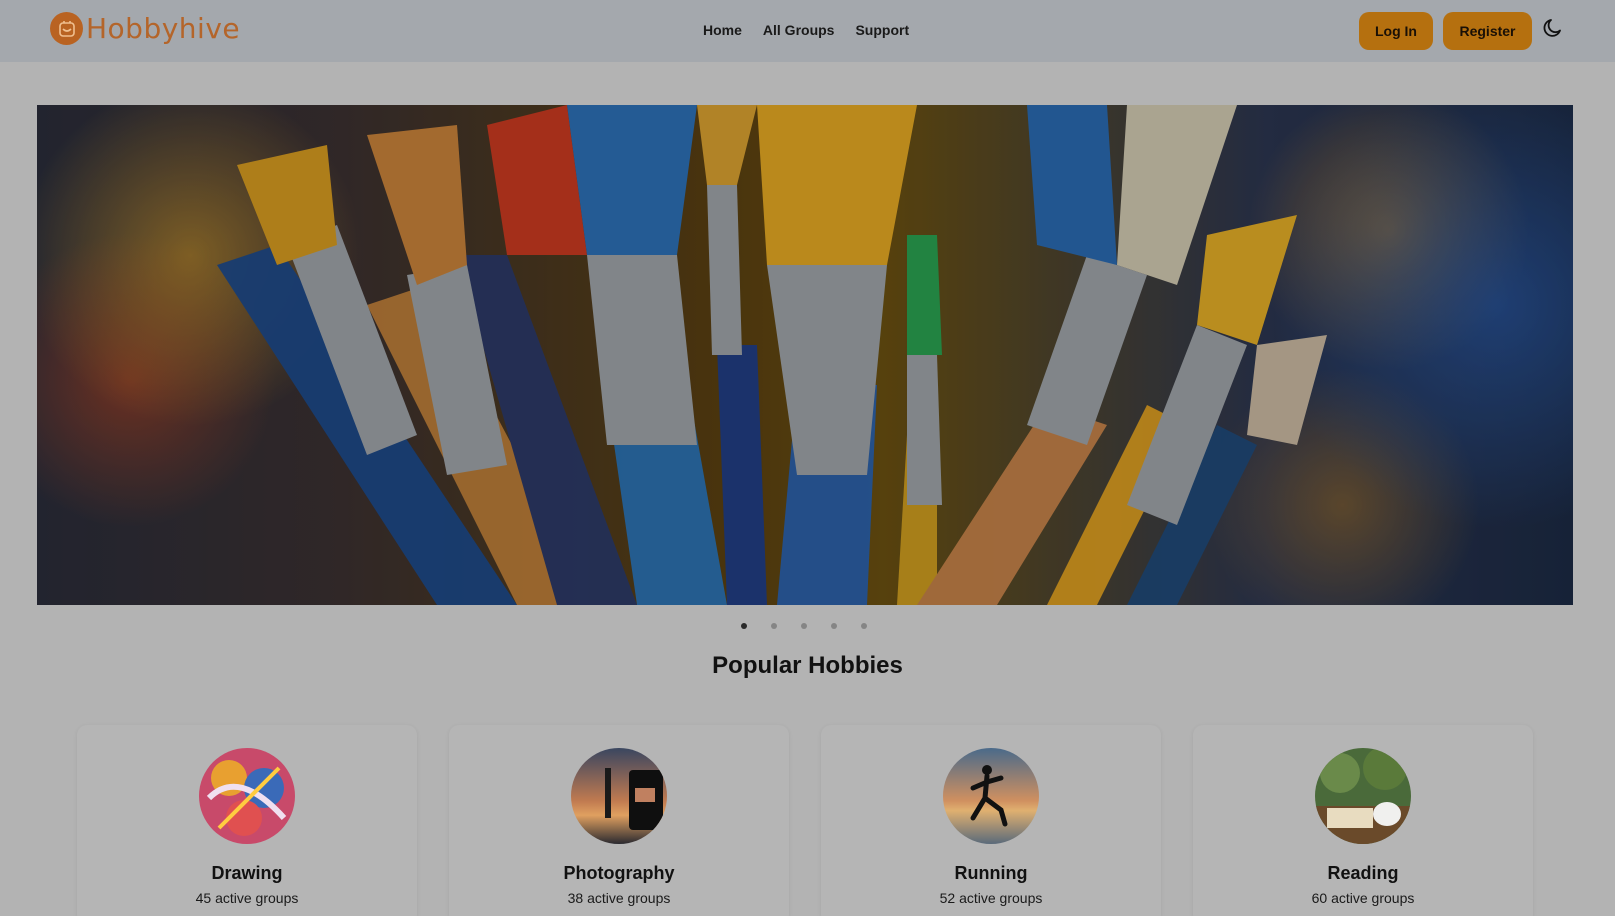 This screenshot has width=1615, height=916. I want to click on hobby-group-count: 52 active groups, so click(991, 898).